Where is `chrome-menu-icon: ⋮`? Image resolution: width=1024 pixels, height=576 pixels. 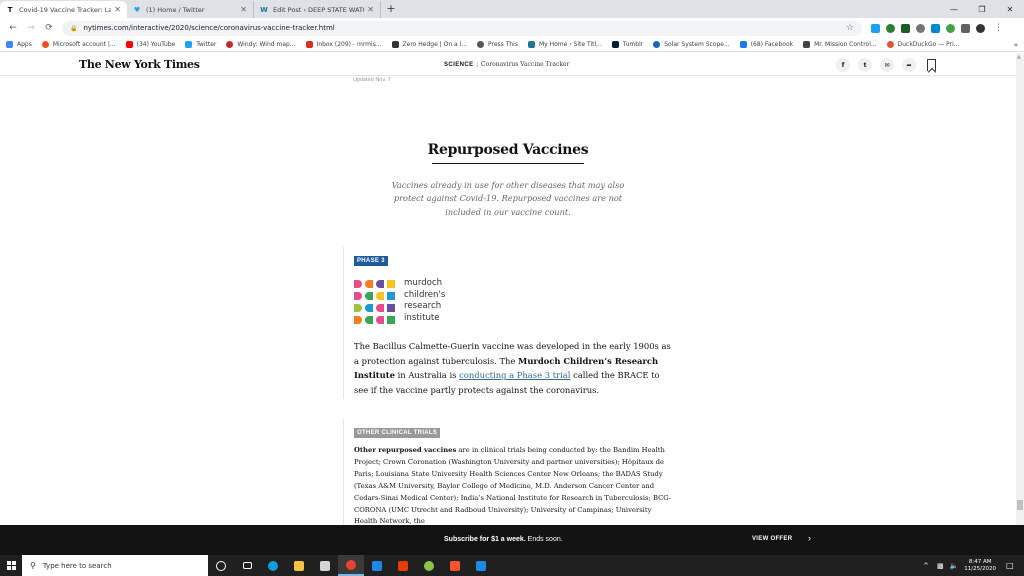 chrome-menu-icon: ⋮ is located at coordinates (998, 28).